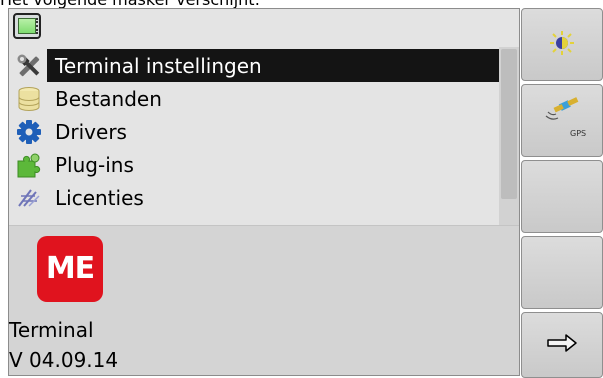  I want to click on database-icon, so click(29, 99).